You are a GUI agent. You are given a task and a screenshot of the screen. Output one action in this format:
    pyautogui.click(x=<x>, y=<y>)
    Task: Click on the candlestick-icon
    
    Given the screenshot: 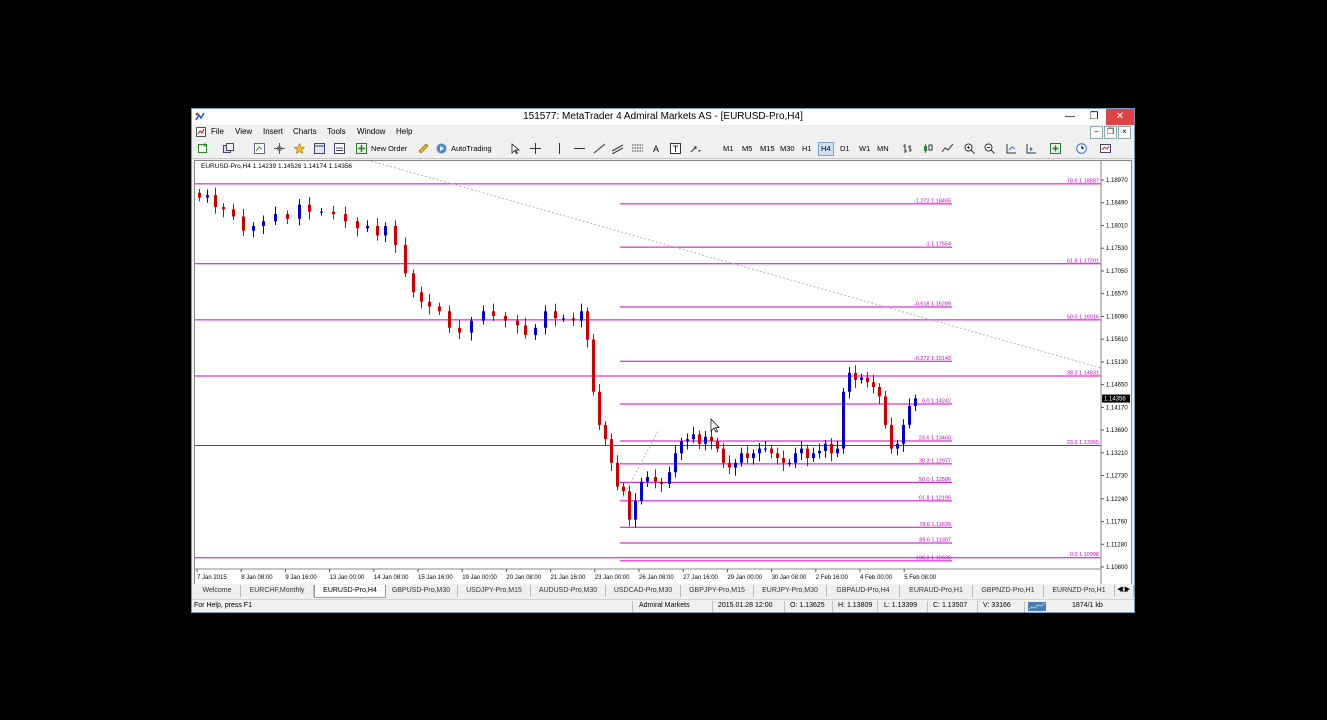 What is the action you would take?
    pyautogui.click(x=927, y=148)
    